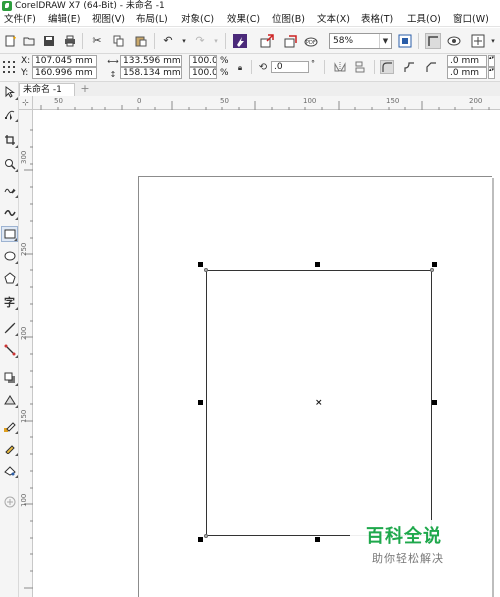  I want to click on shape-tool-icon, so click(9, 114).